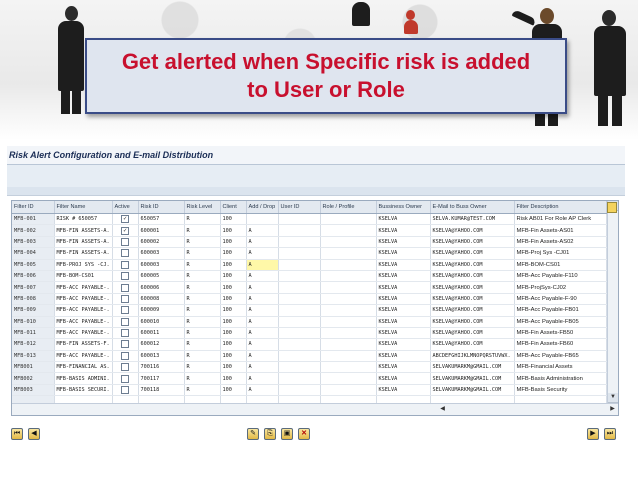  Describe the element at coordinates (560, 276) in the screenshot. I see `desc-cell: MFB-Acc Payable-F110` at that location.